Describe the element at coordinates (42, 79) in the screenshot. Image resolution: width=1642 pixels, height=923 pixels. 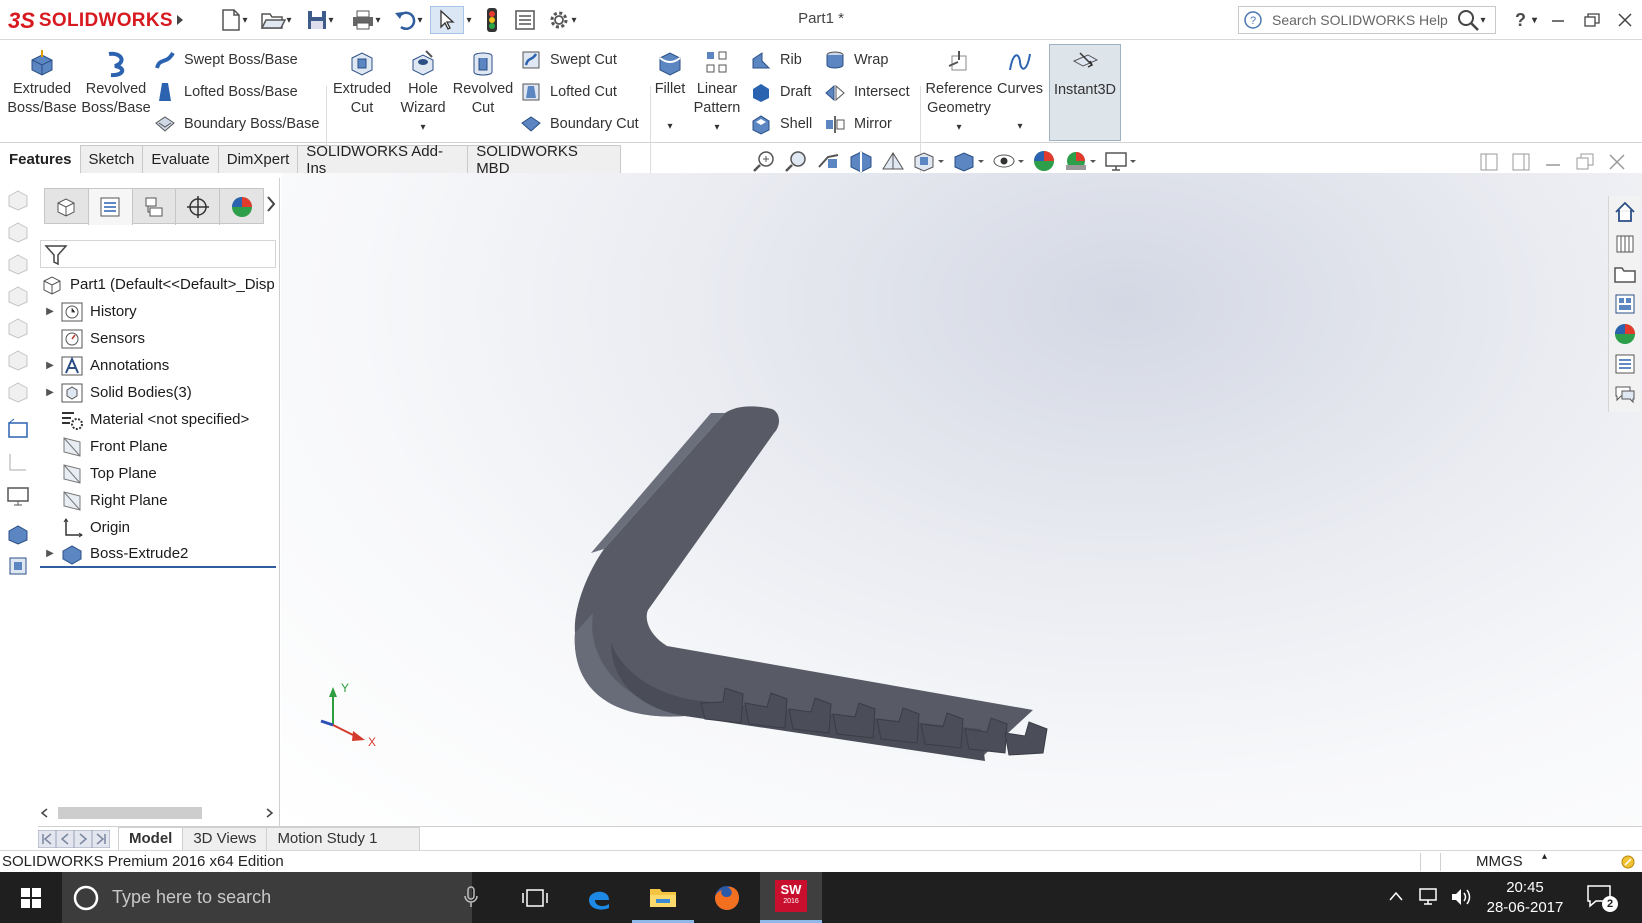
I see `extruded-boss-button: Extruded Boss/Base` at that location.